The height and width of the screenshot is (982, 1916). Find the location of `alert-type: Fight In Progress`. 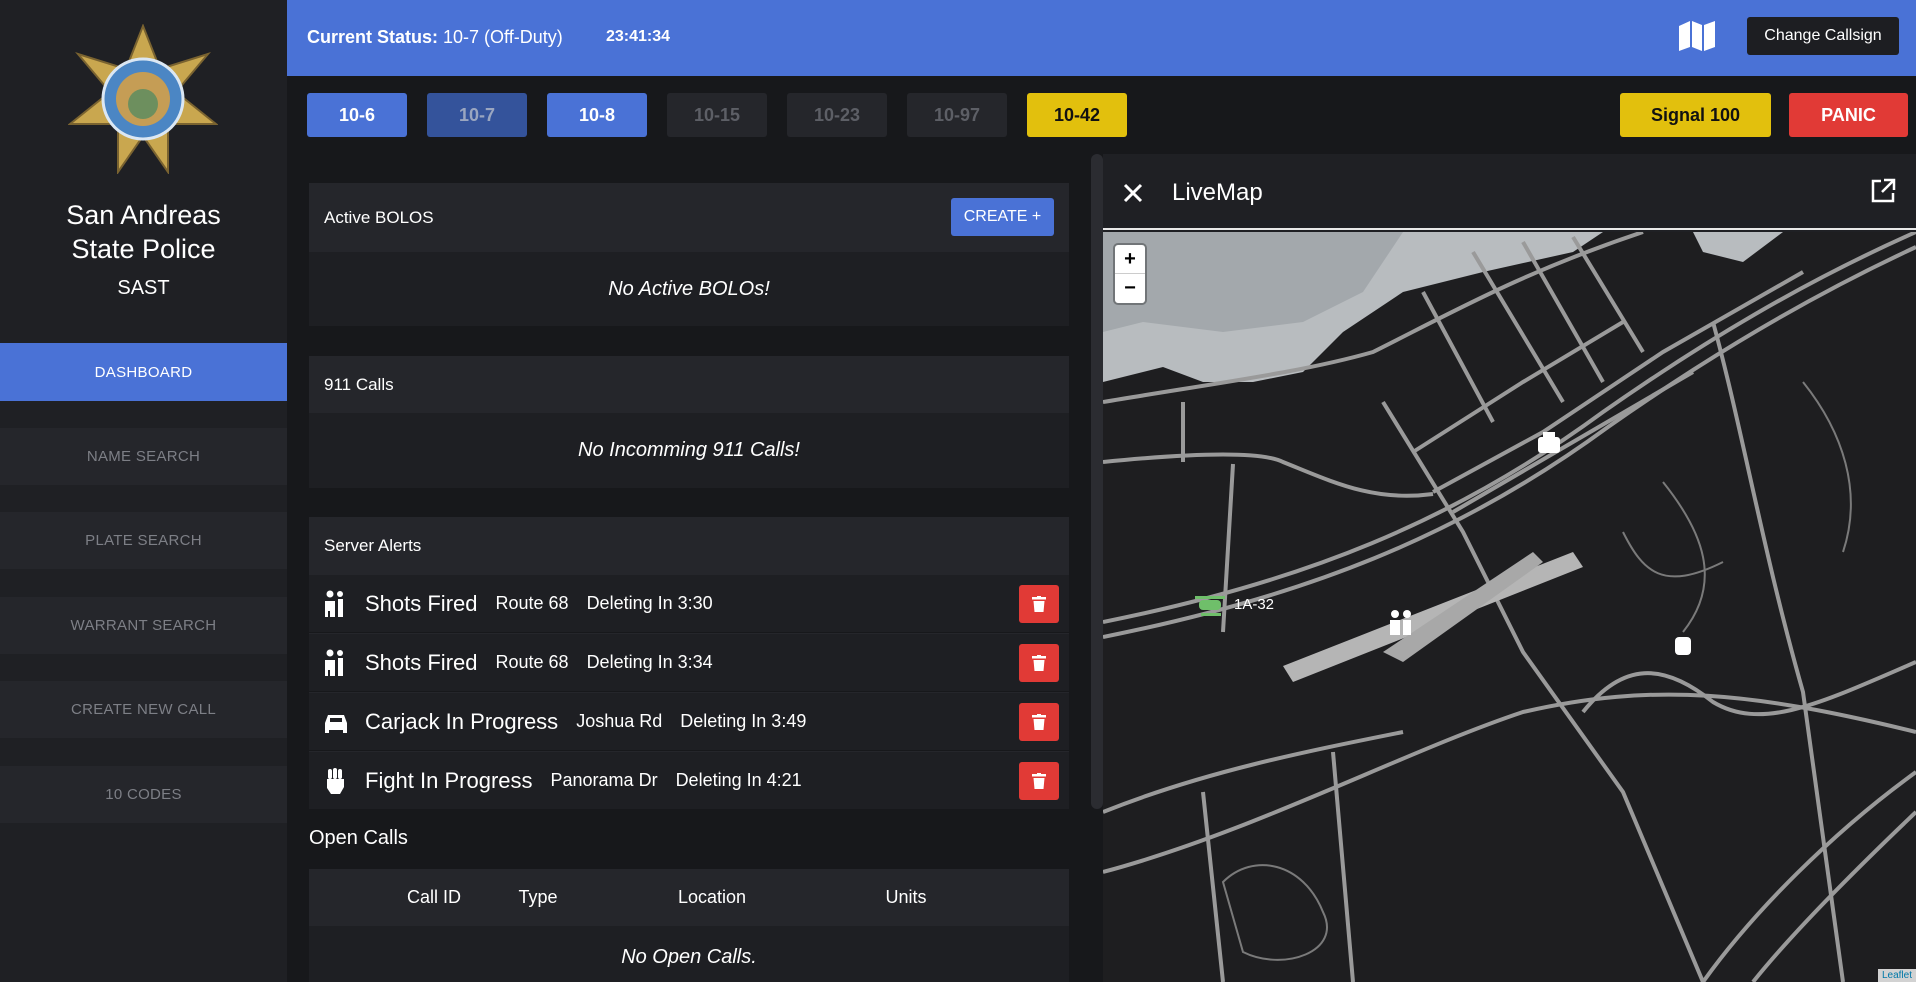

alert-type: Fight In Progress is located at coordinates (449, 780).